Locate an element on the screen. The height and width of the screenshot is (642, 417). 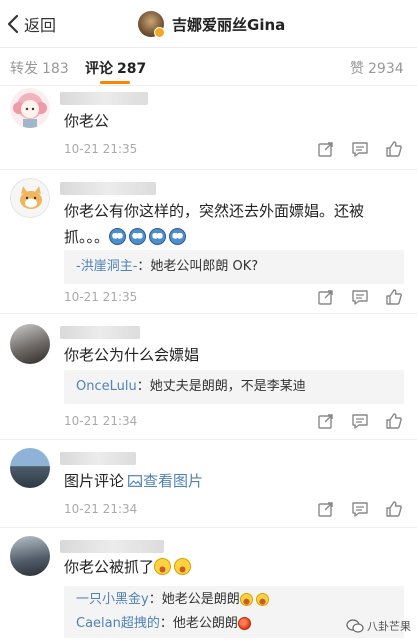
tab-comments: 评论 287 is located at coordinates (115, 68).